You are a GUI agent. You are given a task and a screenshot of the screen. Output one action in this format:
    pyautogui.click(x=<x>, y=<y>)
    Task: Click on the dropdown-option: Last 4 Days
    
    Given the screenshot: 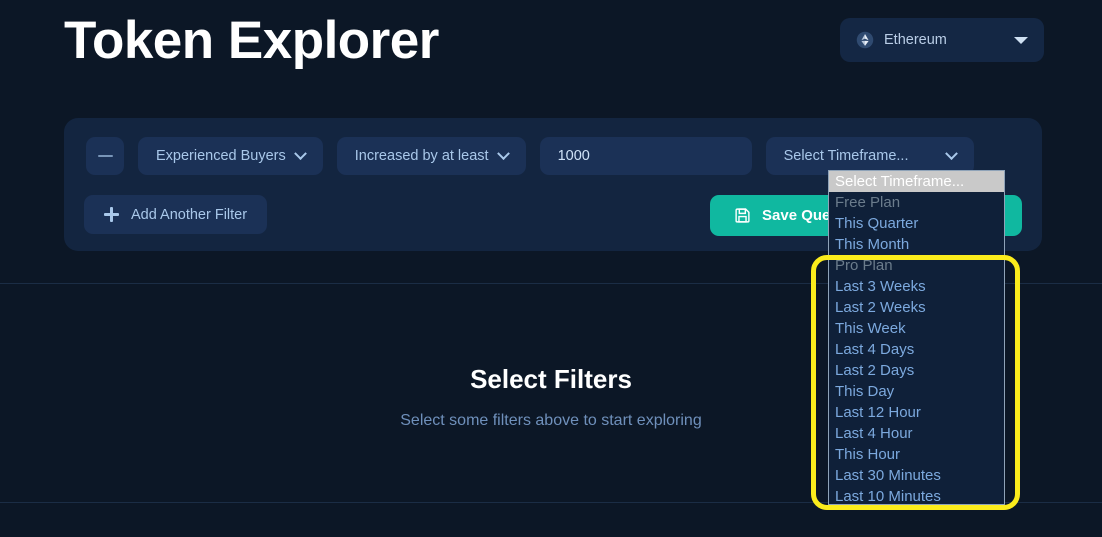 What is the action you would take?
    pyautogui.click(x=916, y=349)
    